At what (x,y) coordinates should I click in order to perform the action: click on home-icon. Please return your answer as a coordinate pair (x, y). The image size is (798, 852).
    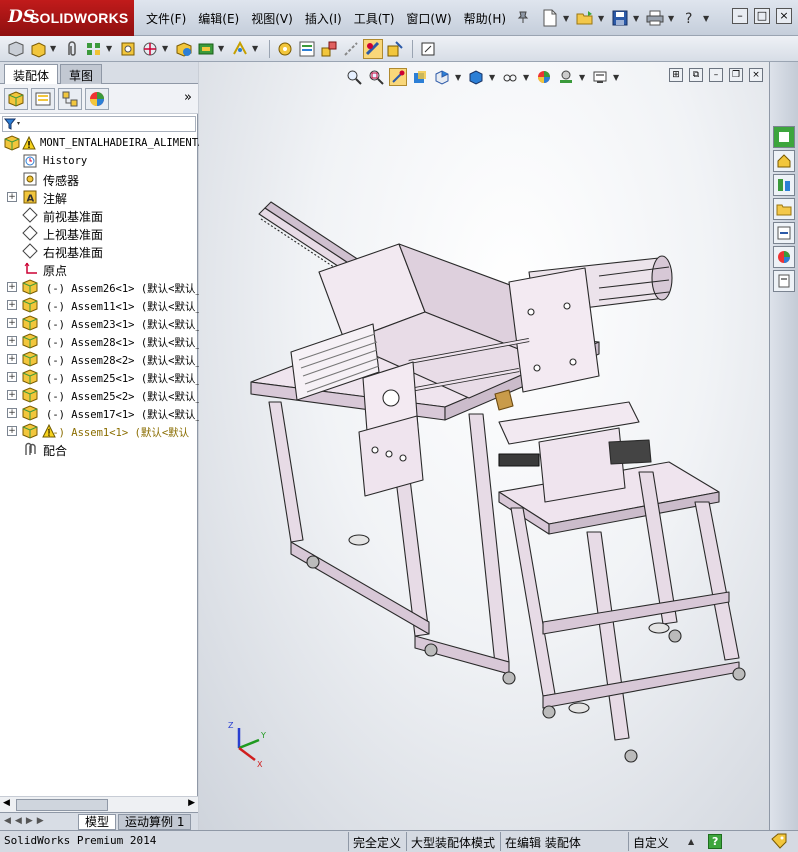
    Looking at the image, I should click on (784, 161).